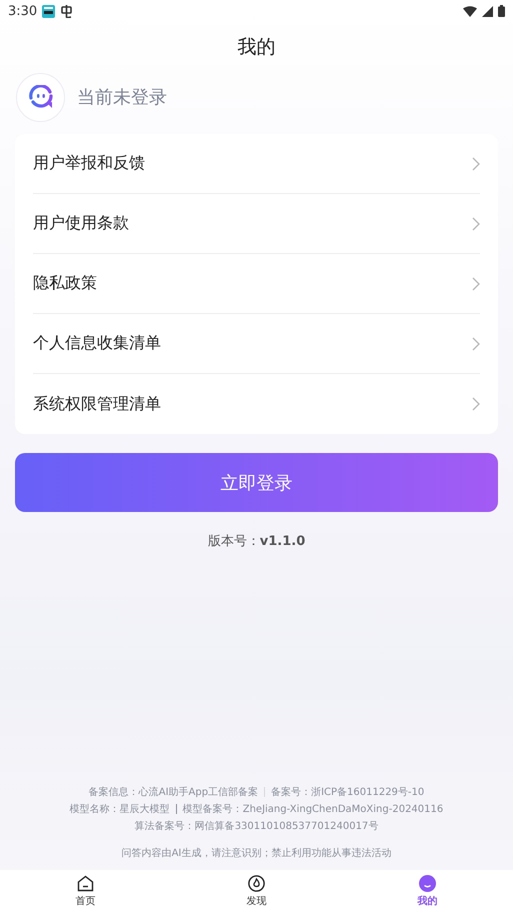 This screenshot has width=513, height=912. Describe the element at coordinates (256, 891) in the screenshot. I see `tab: 发现` at that location.